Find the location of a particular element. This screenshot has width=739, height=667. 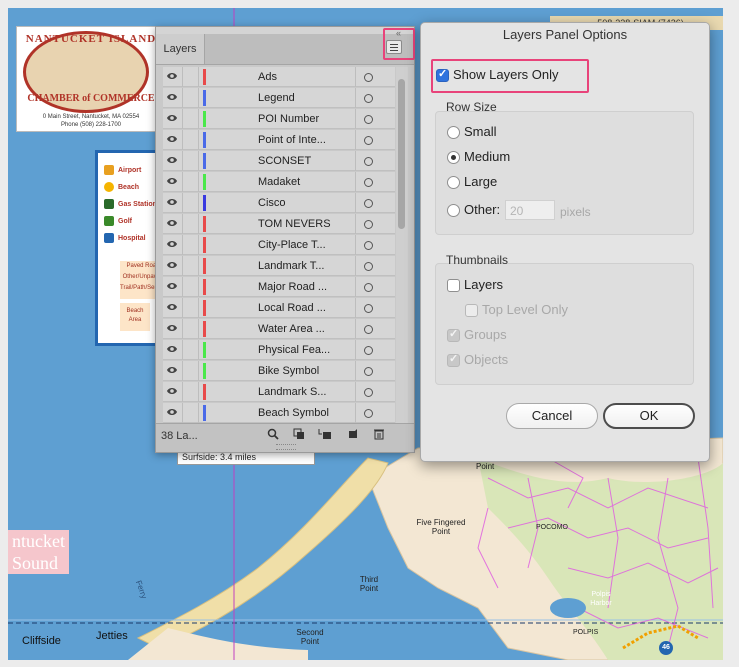

thumbnails-objects-checkbox is located at coordinates (453, 359).